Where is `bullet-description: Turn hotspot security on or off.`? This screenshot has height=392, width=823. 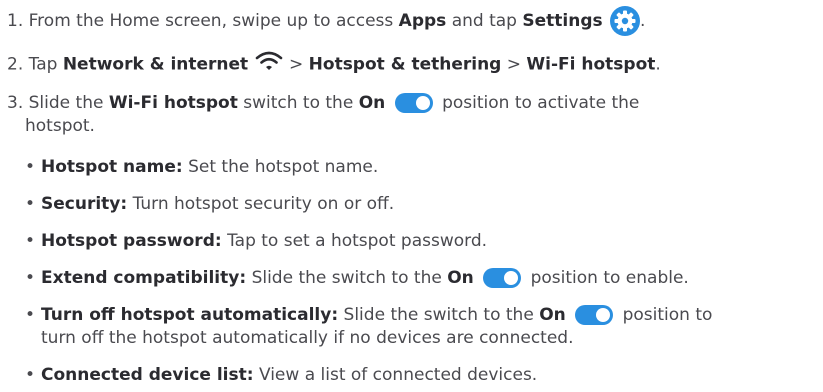
bullet-description: Turn hotspot security on or off. is located at coordinates (263, 204).